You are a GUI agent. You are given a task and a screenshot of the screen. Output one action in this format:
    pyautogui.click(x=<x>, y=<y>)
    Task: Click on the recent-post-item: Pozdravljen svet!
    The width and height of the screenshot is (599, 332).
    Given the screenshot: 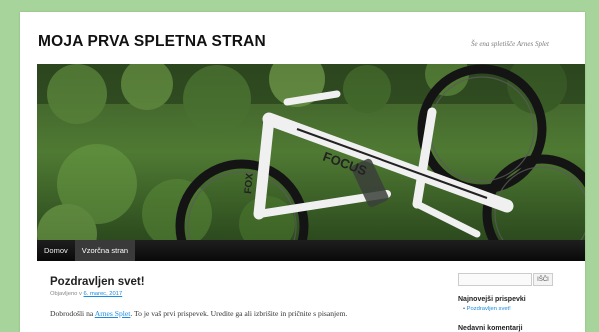 What is the action you would take?
    pyautogui.click(x=487, y=309)
    